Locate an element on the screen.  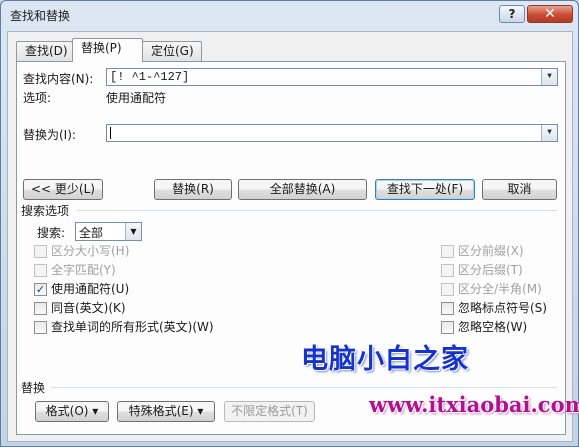
search-direction-label: 搜索: is located at coordinates (51, 233).